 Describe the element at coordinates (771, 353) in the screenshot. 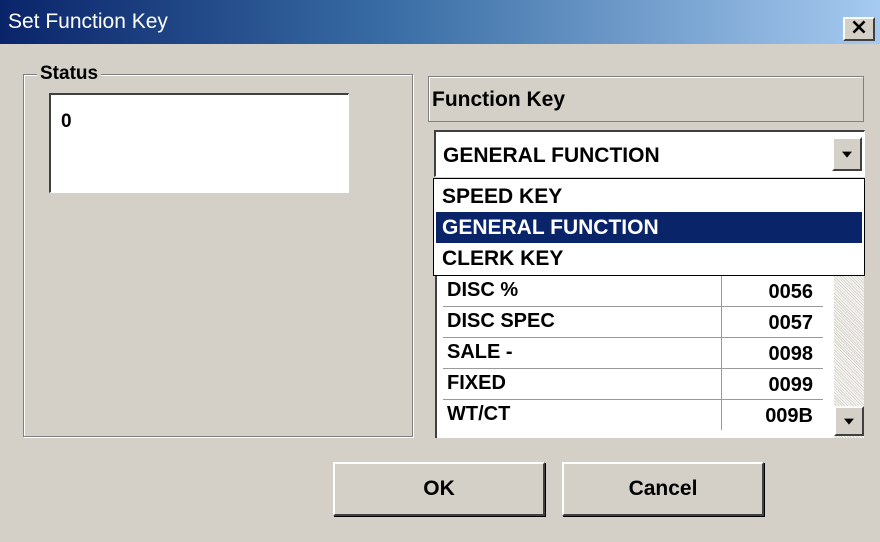

I see `row-code: 0098` at that location.